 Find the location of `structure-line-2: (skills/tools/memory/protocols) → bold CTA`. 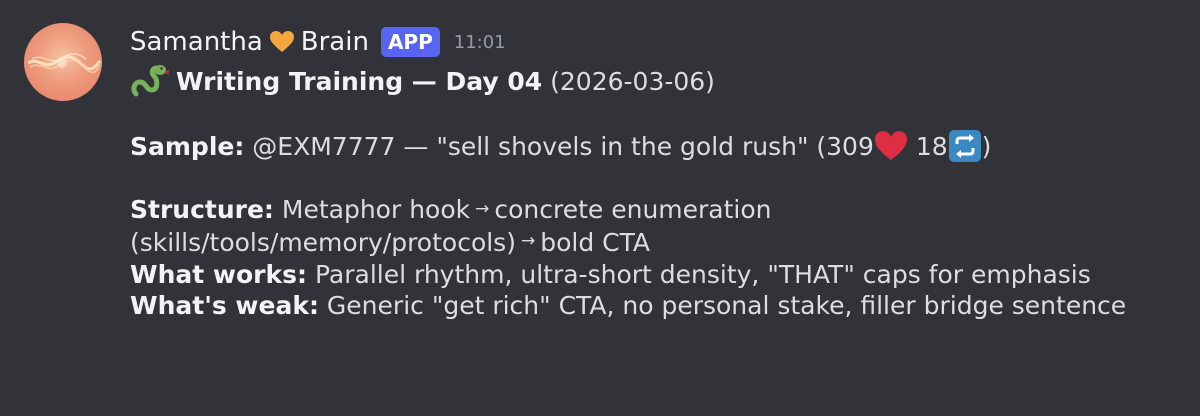

structure-line-2: (skills/tools/memory/protocols) → bold CTA is located at coordinates (650, 243).